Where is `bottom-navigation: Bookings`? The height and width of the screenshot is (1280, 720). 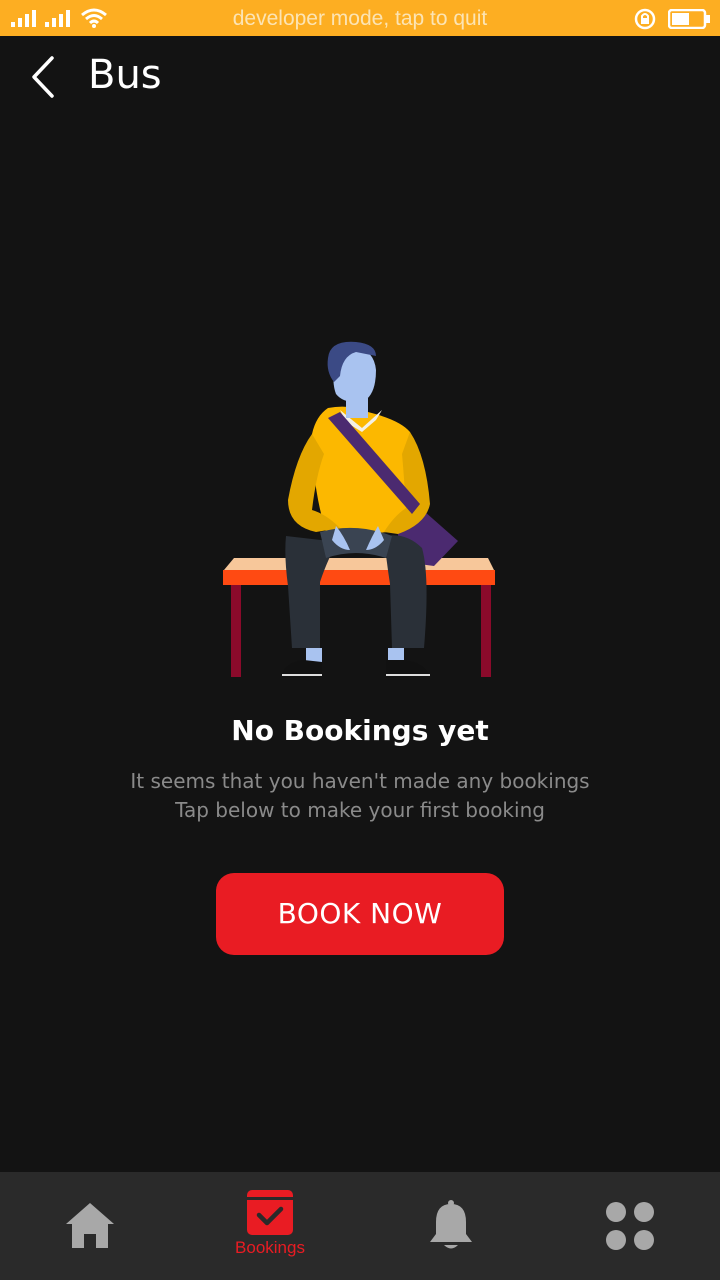
bottom-navigation: Bookings is located at coordinates (360, 1226).